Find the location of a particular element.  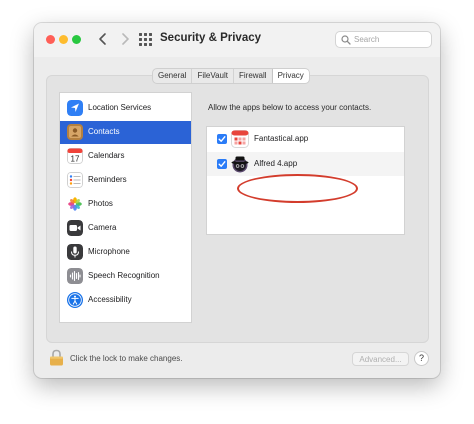

minimize-window-button is located at coordinates (63, 39).